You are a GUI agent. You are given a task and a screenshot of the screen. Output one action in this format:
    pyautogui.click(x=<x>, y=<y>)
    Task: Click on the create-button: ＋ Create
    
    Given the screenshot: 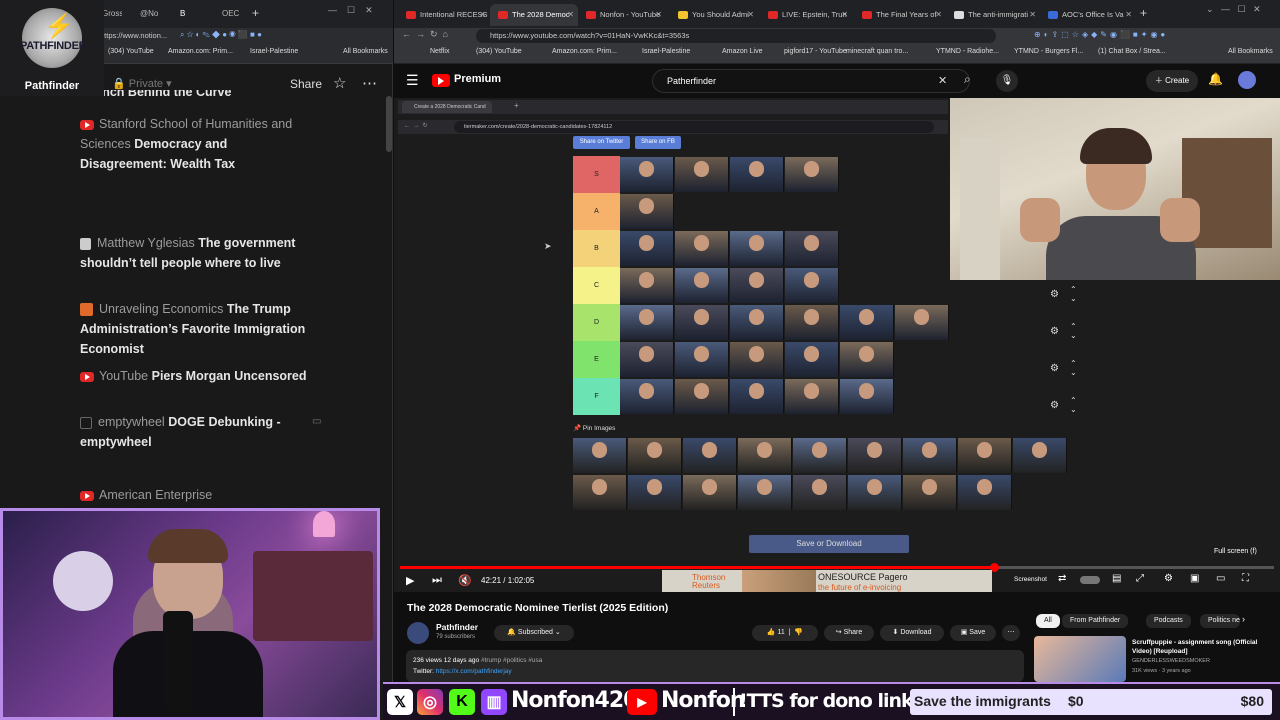 What is the action you would take?
    pyautogui.click(x=1172, y=81)
    